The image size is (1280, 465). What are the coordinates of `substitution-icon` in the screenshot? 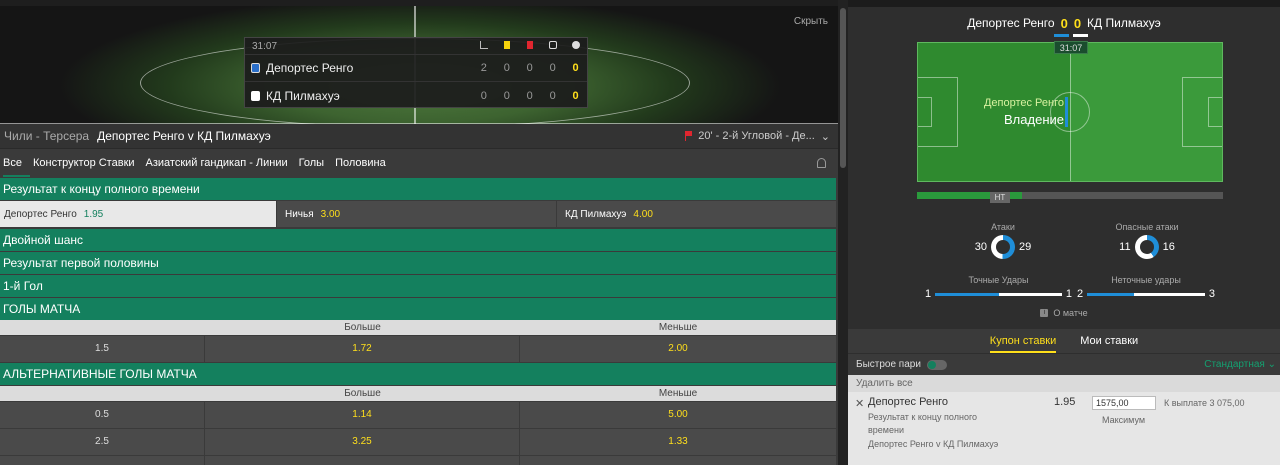 It's located at (552, 46).